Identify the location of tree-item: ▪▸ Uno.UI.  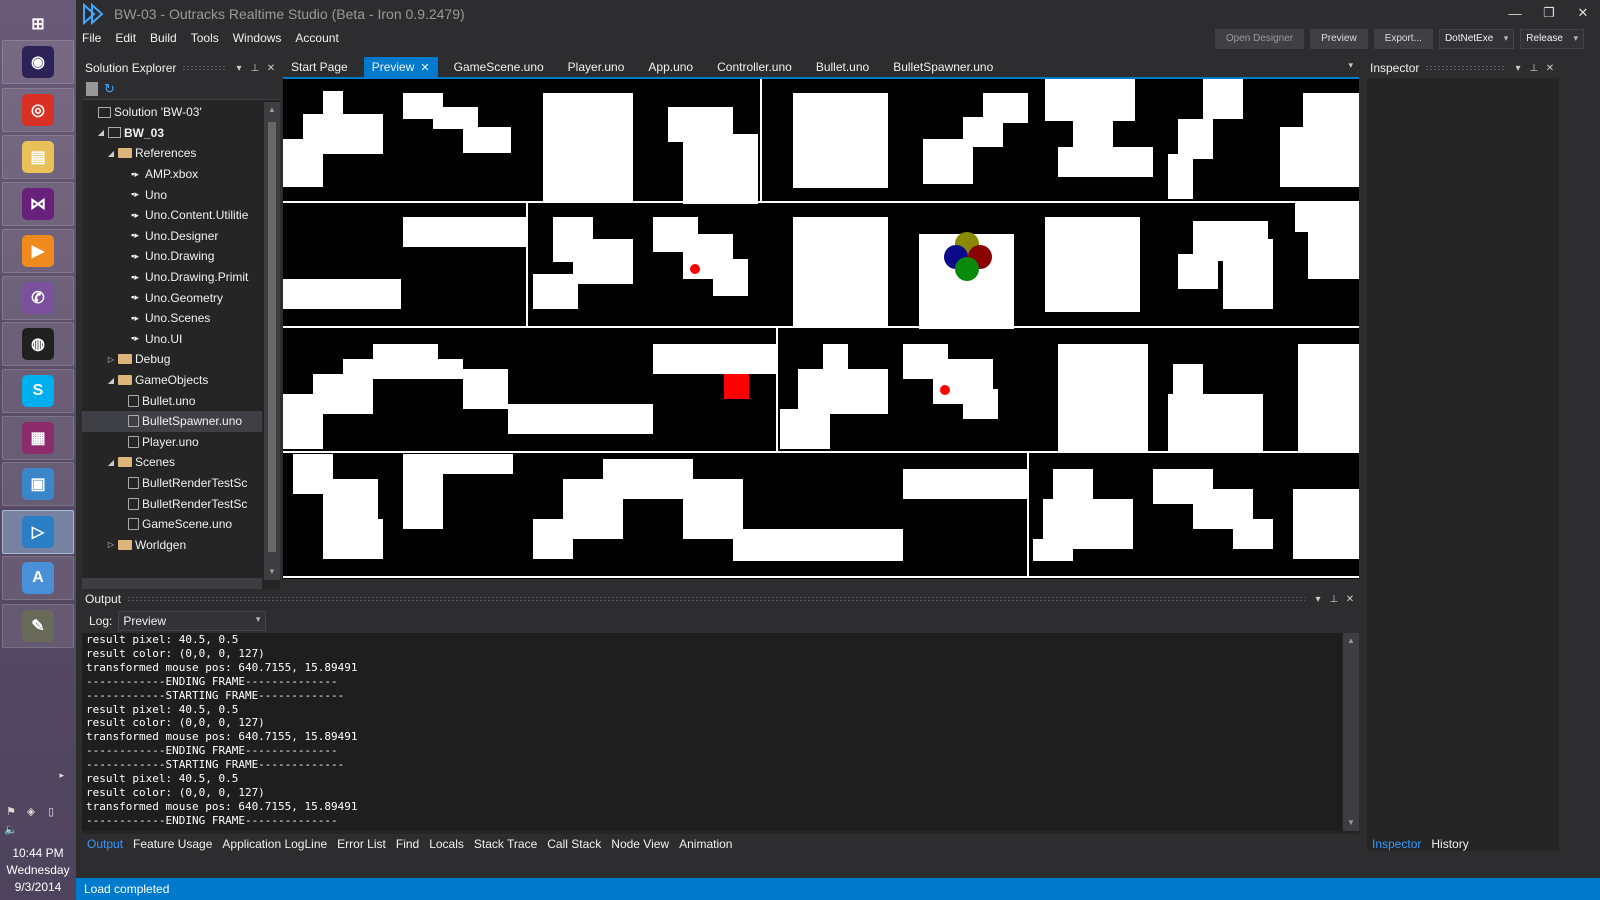
(172, 339).